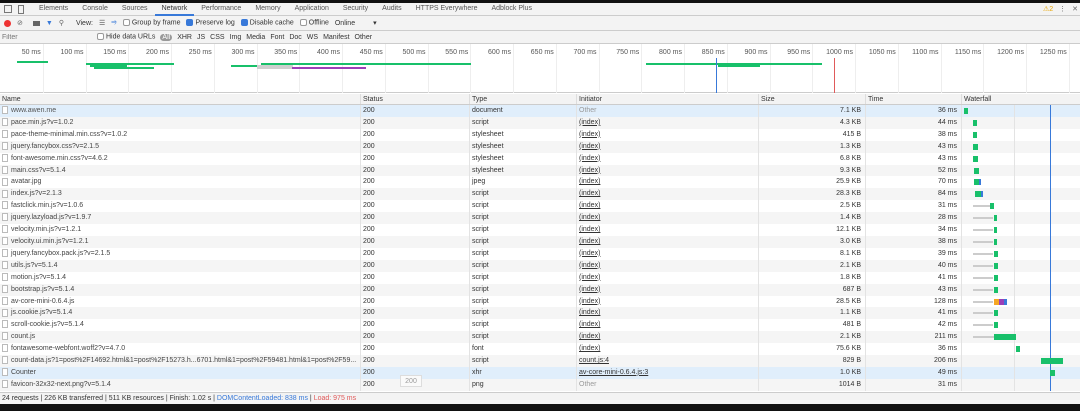 The height and width of the screenshot is (411, 1080). I want to click on tab-performance: Performance, so click(221, 9).